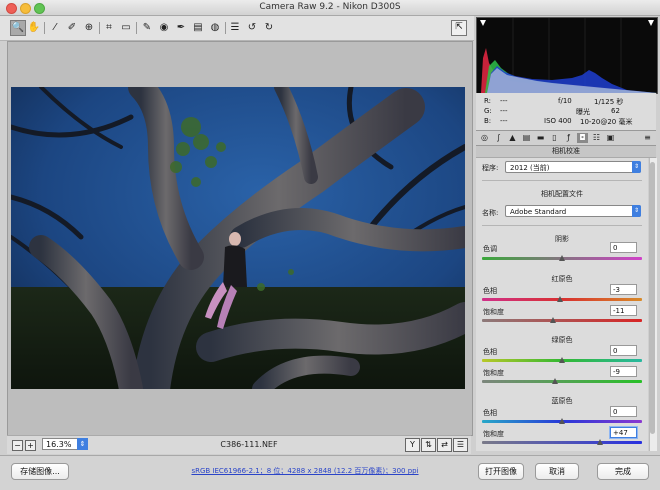  Describe the element at coordinates (164, 28) in the screenshot. I see `red-eye-tool-icon: ◉` at that location.